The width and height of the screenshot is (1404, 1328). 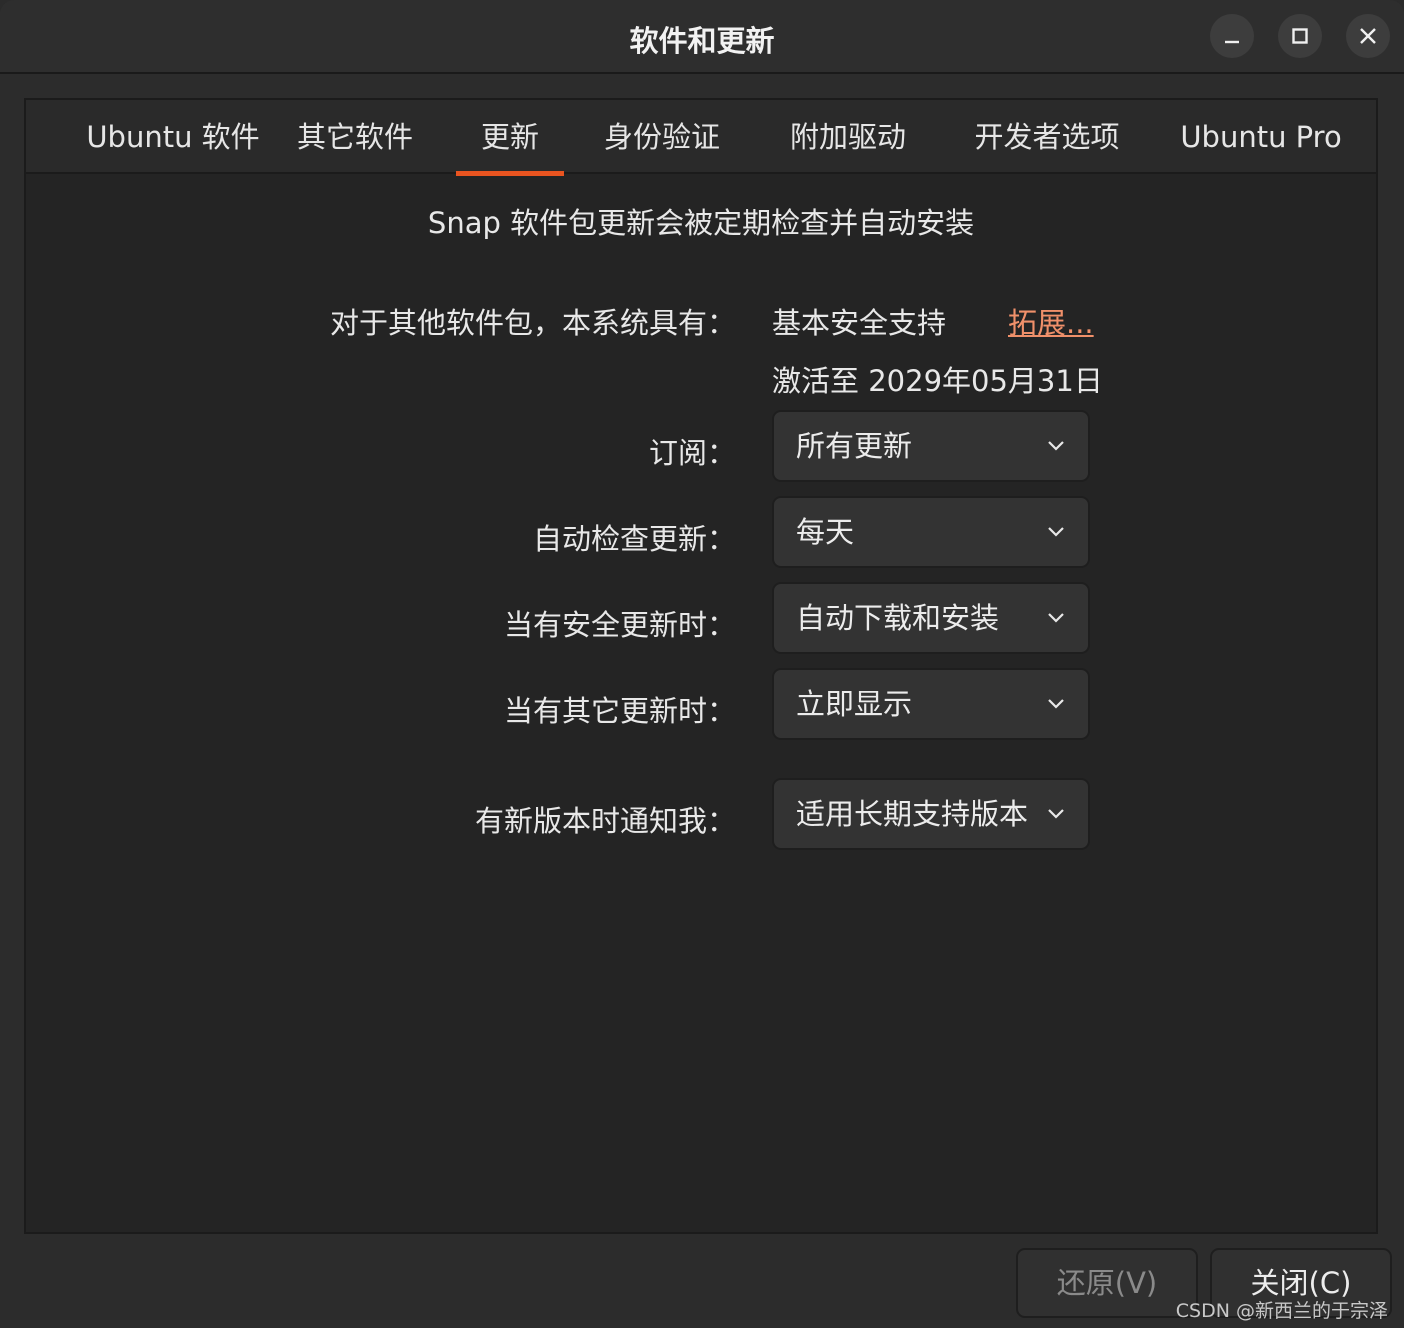 I want to click on subscription-dropdown: 所有更新, so click(x=931, y=446).